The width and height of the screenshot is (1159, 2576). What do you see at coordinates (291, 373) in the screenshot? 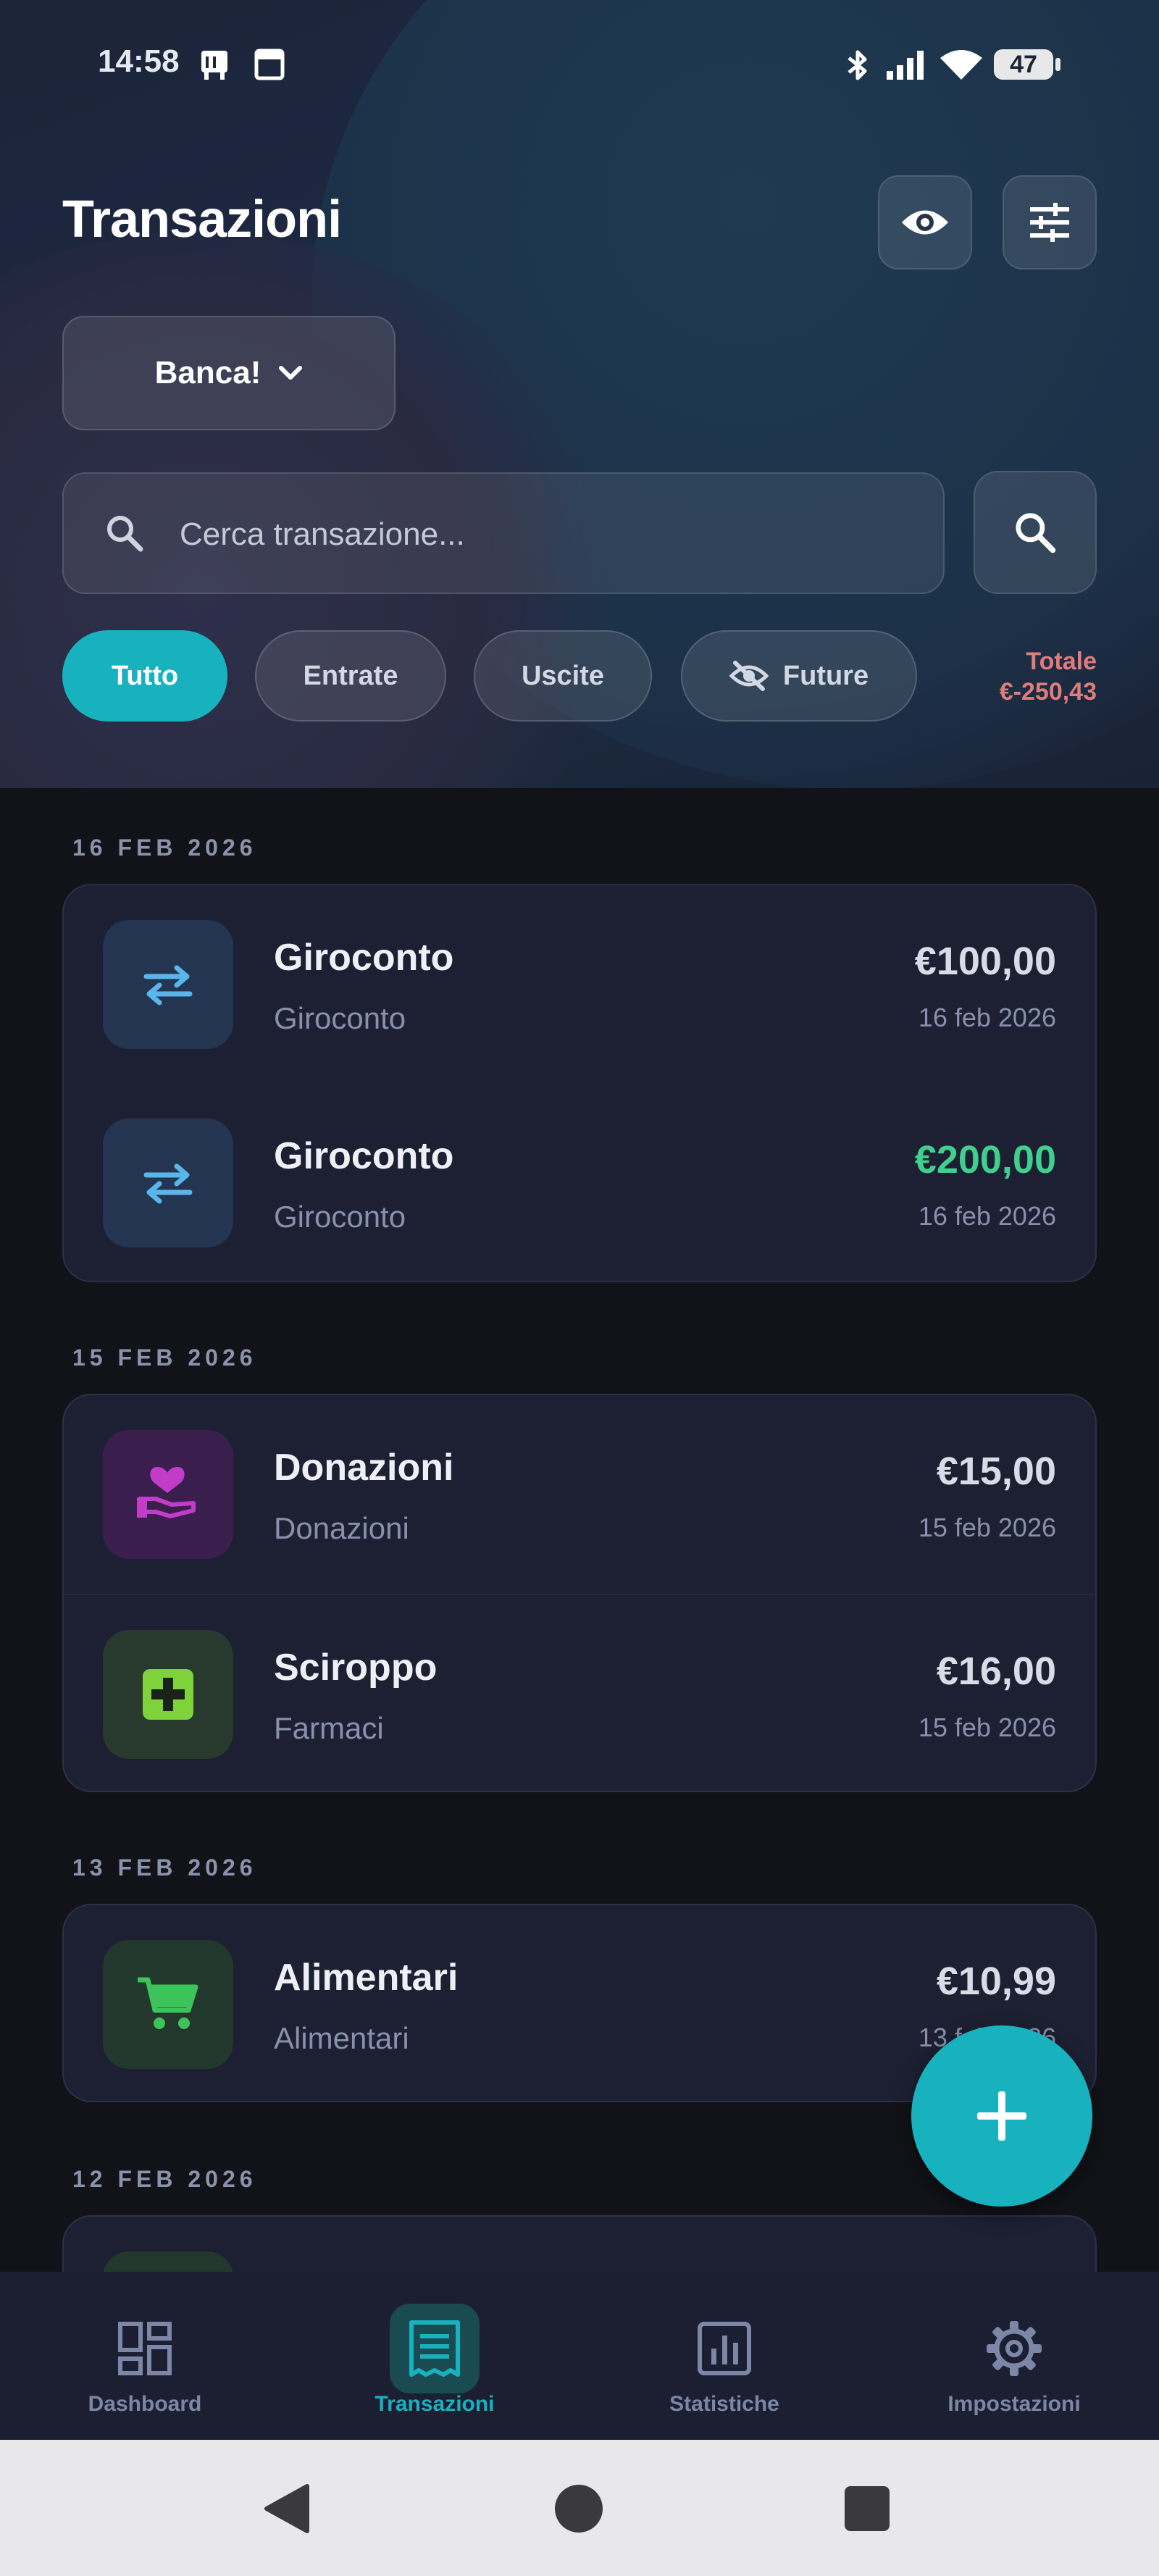
I see `chevron-down-icon` at bounding box center [291, 373].